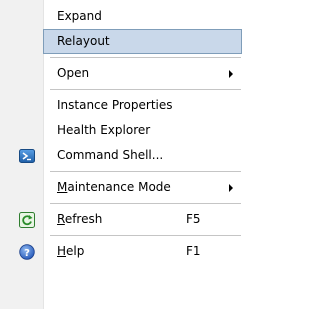 This screenshot has width=320, height=309. Describe the element at coordinates (27, 220) in the screenshot. I see `refresh-icon` at that location.